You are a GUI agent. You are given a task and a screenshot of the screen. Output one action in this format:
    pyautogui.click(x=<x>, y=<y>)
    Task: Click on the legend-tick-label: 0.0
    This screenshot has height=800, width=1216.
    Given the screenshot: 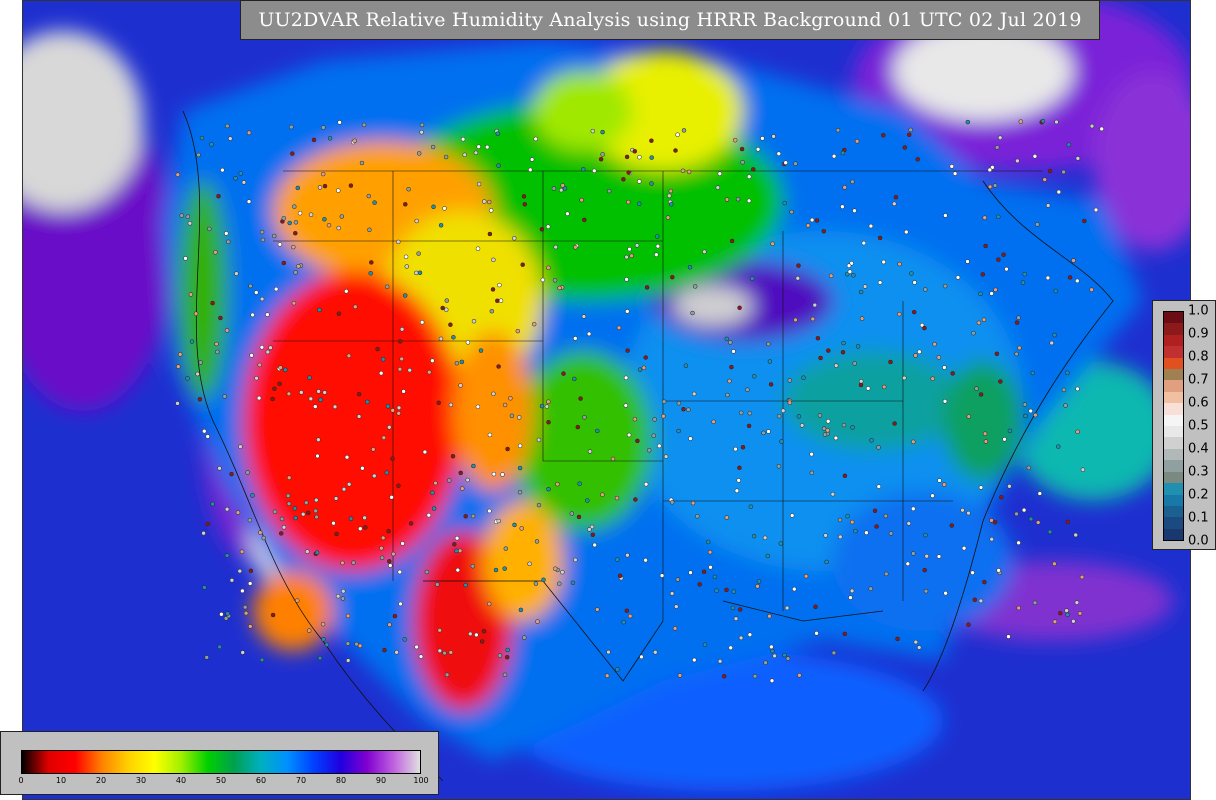 What is the action you would take?
    pyautogui.click(x=1198, y=541)
    